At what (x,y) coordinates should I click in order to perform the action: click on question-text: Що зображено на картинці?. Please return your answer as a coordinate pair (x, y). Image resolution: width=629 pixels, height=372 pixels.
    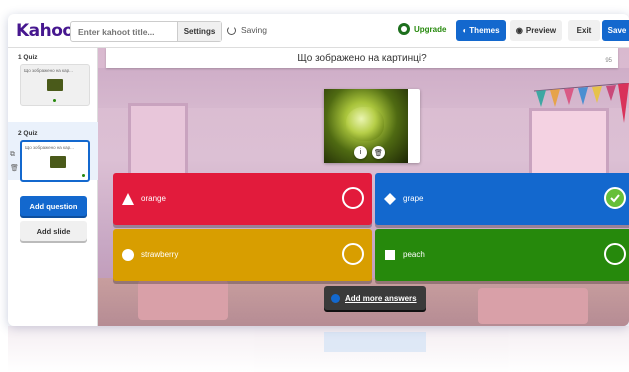
    Looking at the image, I should click on (362, 58).